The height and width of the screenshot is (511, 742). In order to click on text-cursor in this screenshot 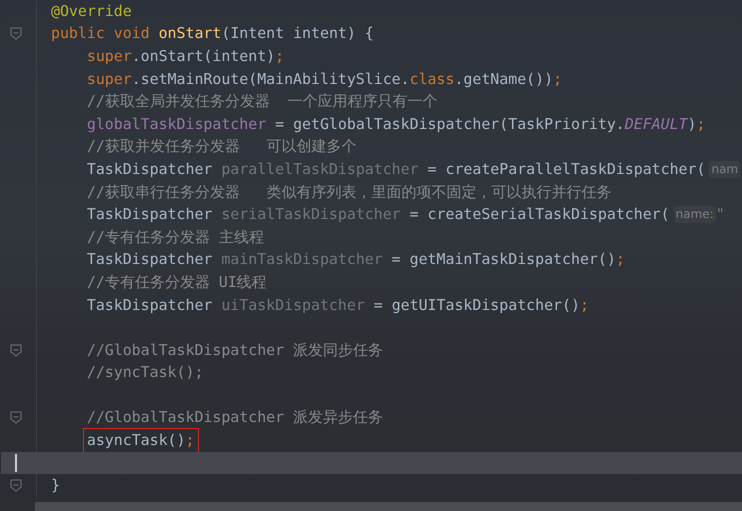, I will do `click(16, 463)`.